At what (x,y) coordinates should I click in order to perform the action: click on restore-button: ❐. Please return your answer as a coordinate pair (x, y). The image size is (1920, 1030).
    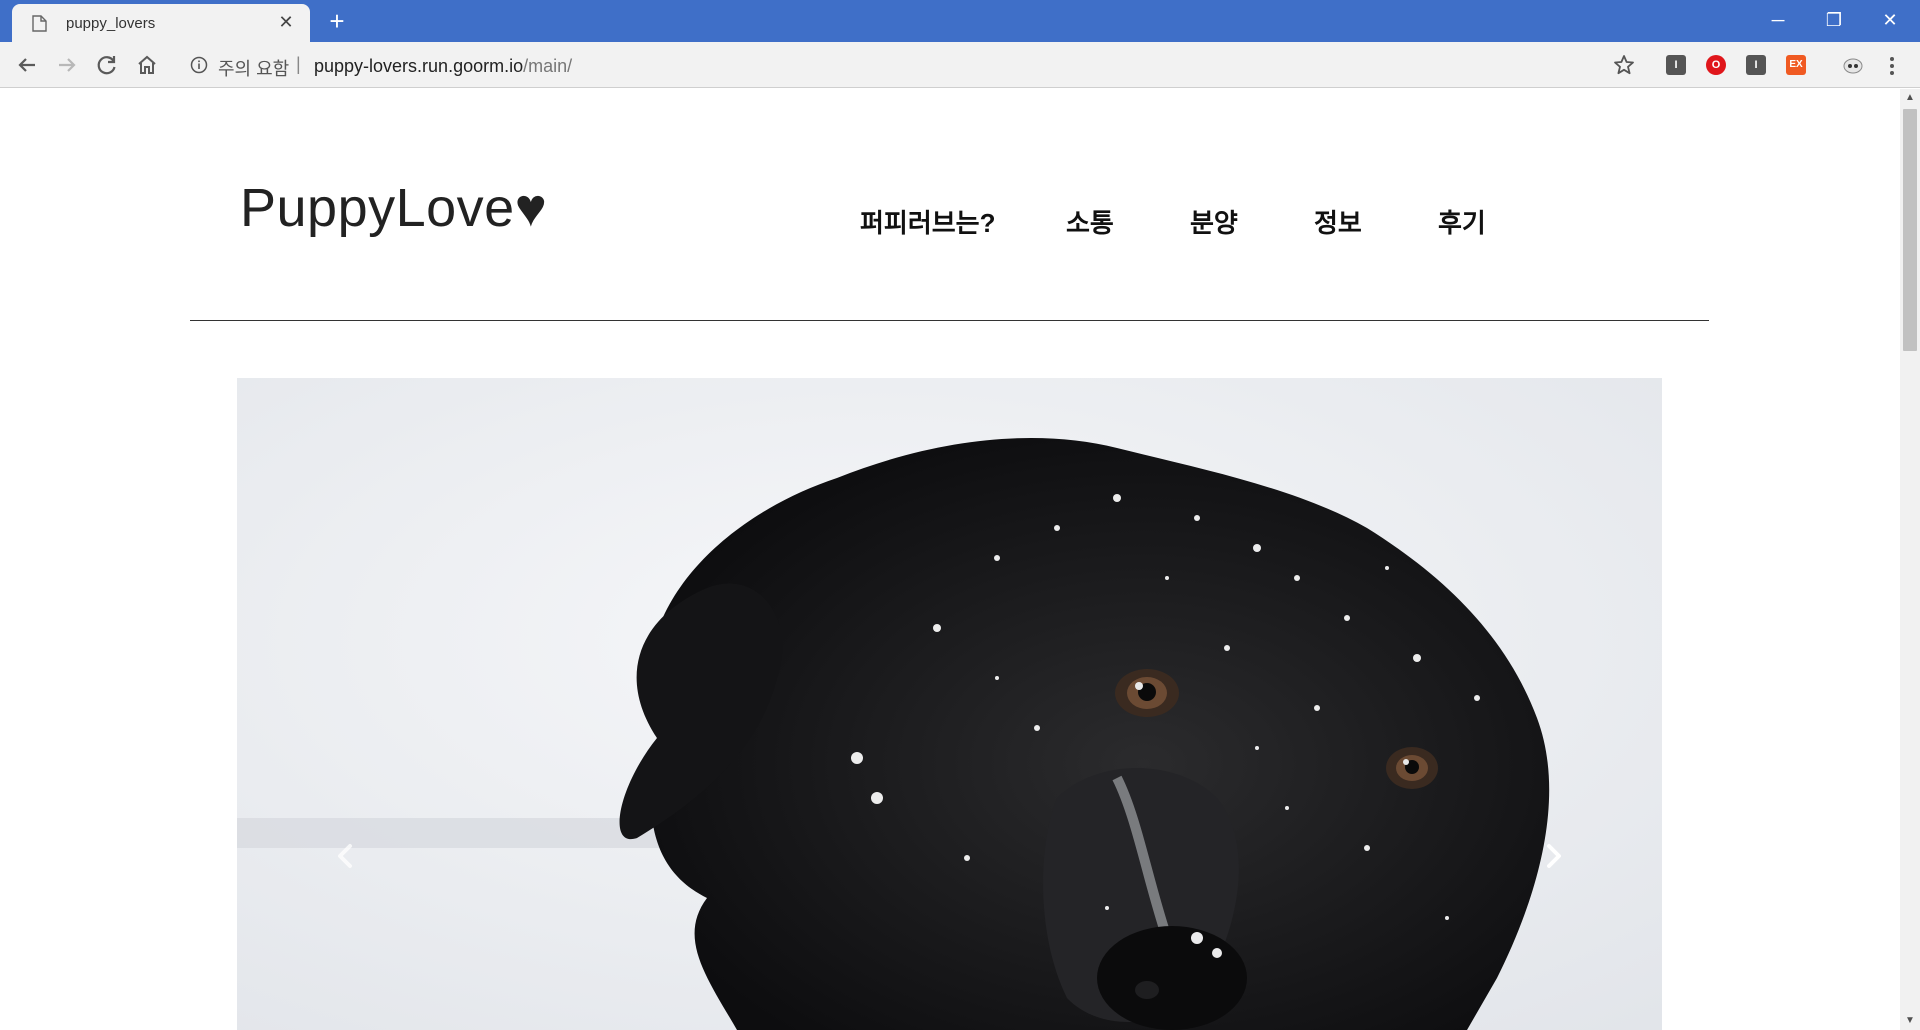
    Looking at the image, I should click on (1834, 20).